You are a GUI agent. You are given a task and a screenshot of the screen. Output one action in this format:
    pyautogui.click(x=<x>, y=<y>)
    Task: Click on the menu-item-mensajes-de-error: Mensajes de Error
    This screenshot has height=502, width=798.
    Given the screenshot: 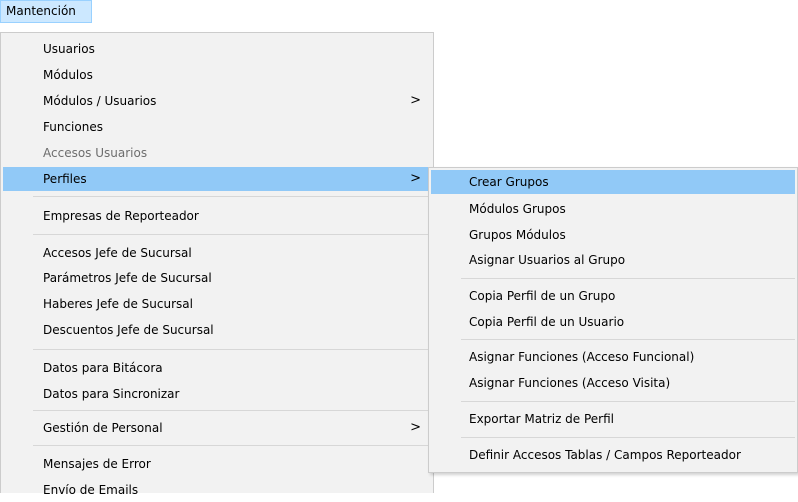 What is the action you would take?
    pyautogui.click(x=217, y=464)
    